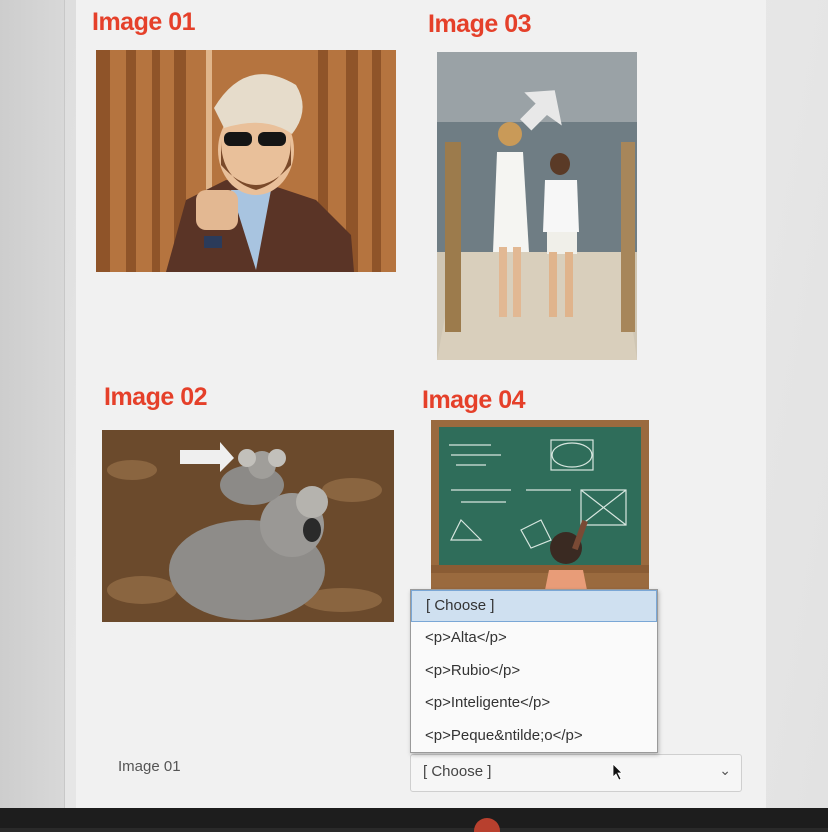  Describe the element at coordinates (248, 526) in the screenshot. I see `image-02-photo` at that location.